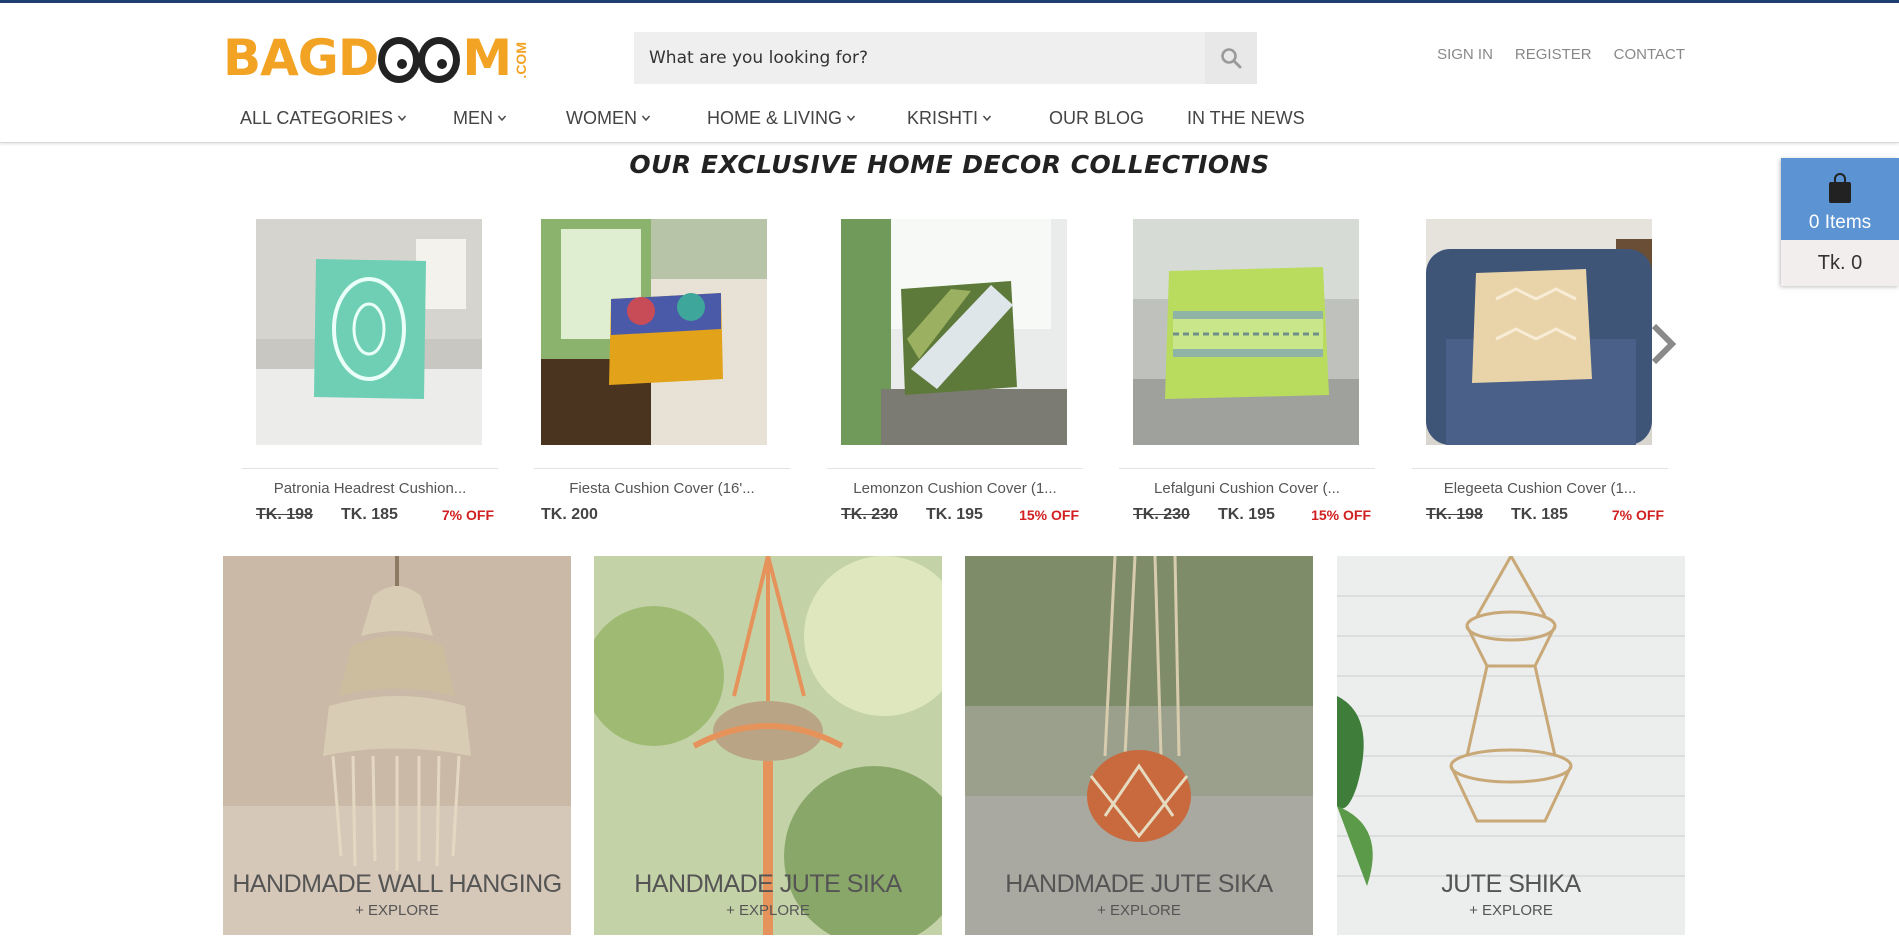 This screenshot has height=943, width=1899. What do you see at coordinates (1649, 54) in the screenshot?
I see `contact-link: CONTACT` at bounding box center [1649, 54].